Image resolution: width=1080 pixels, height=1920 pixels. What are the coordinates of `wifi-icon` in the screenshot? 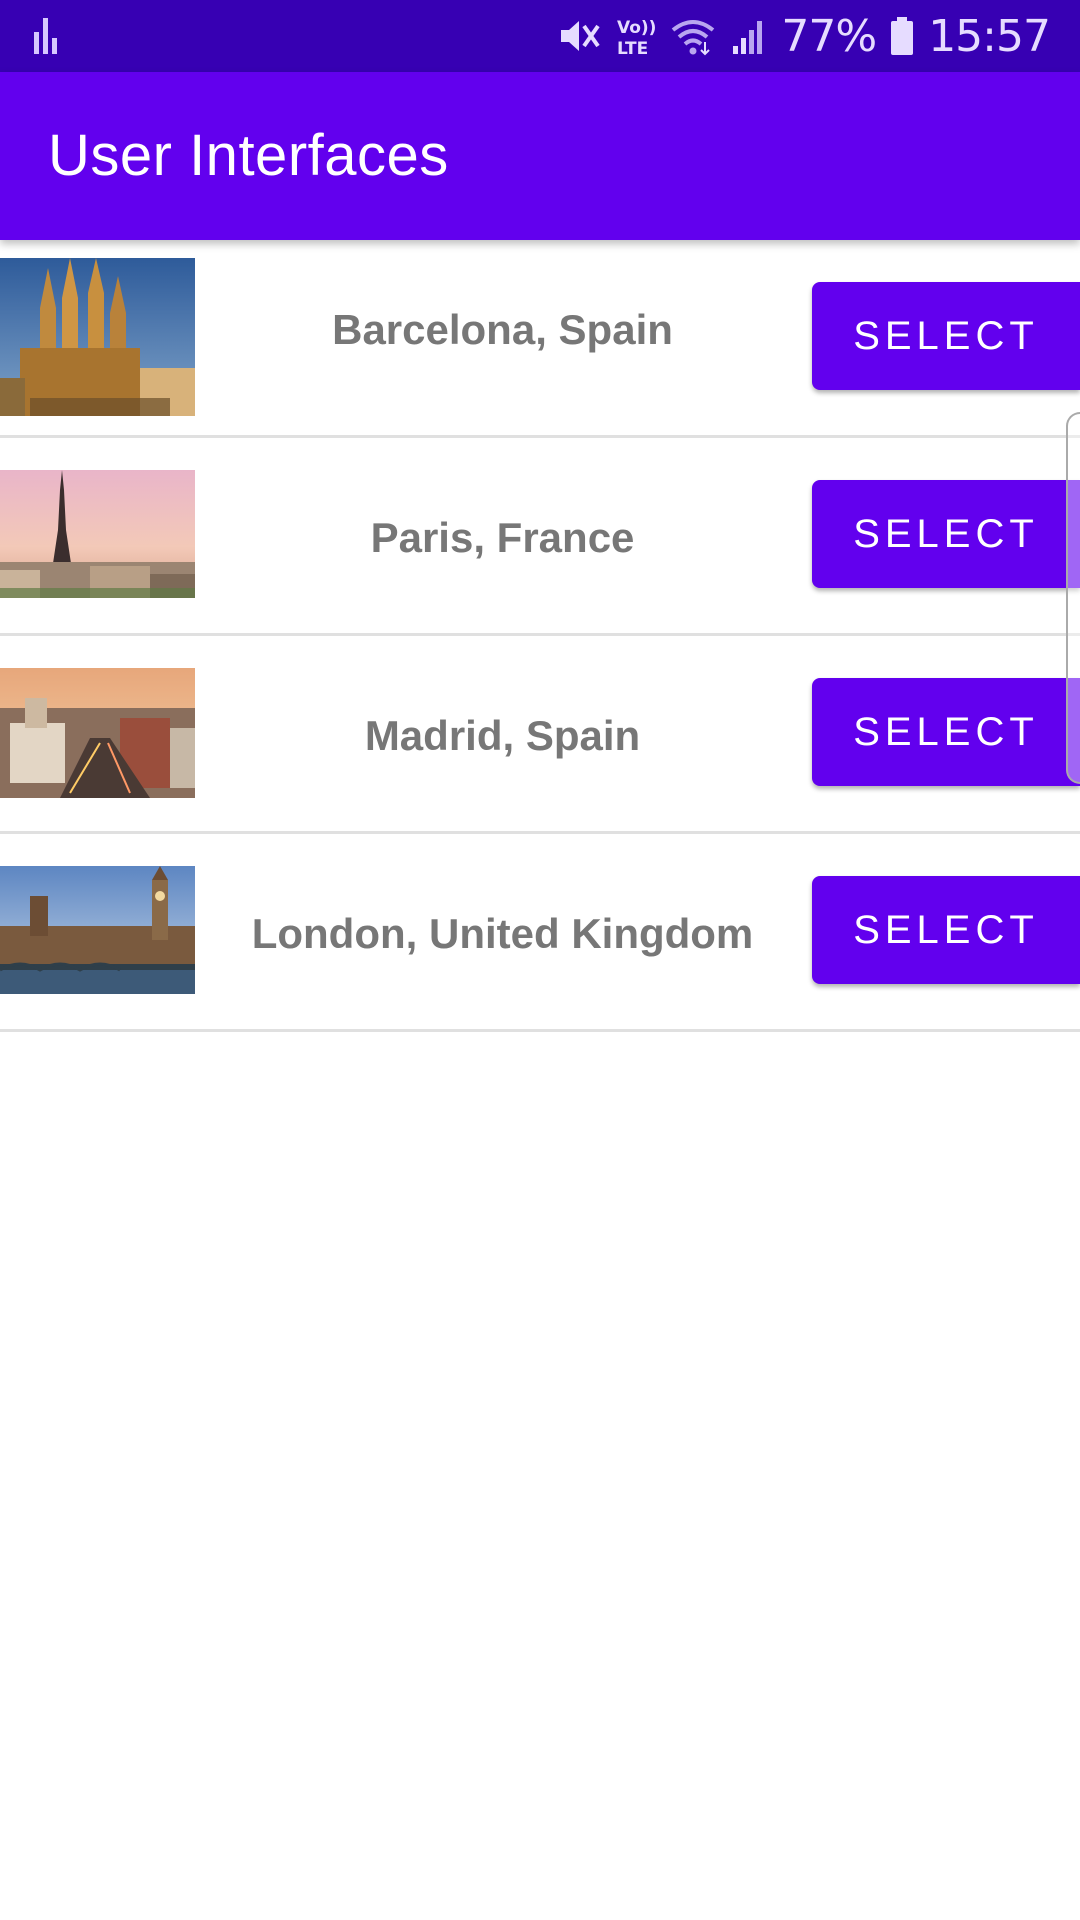 It's located at (693, 36).